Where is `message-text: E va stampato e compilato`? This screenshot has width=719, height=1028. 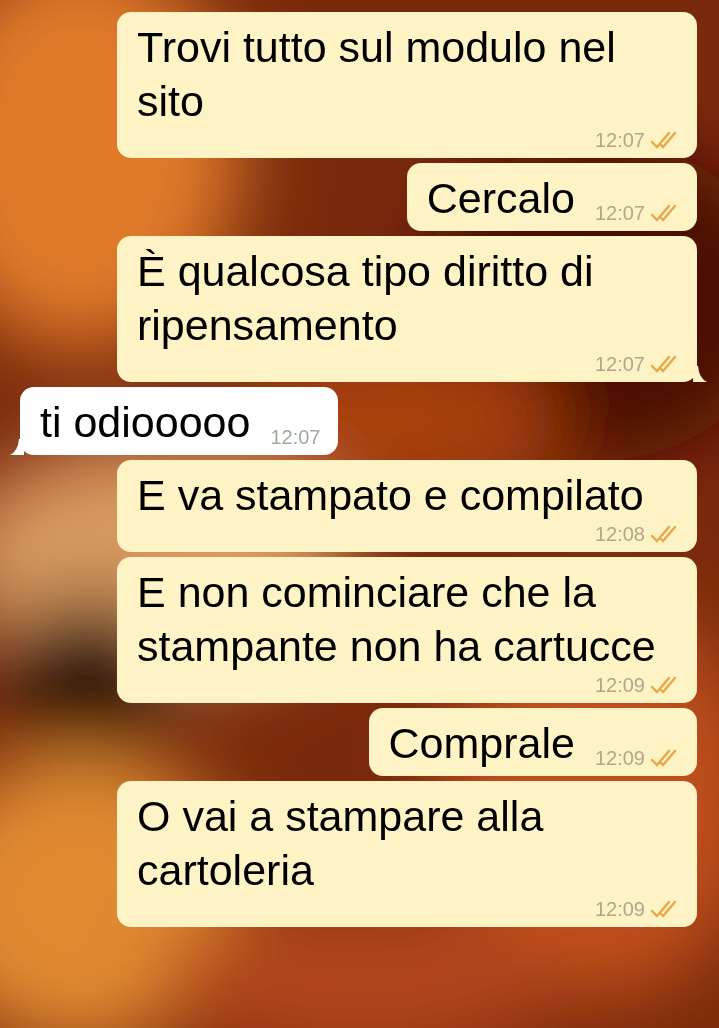
message-text: E va stampato e compilato is located at coordinates (390, 495).